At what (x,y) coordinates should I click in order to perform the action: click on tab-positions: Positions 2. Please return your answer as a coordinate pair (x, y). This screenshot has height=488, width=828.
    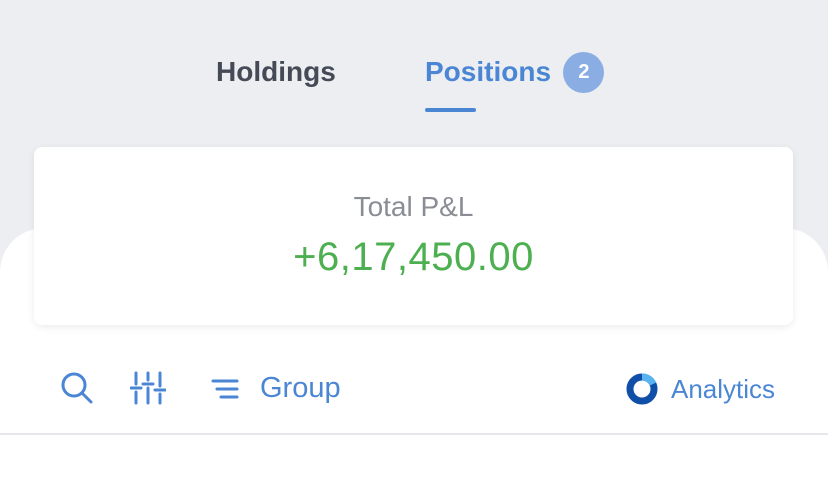
    Looking at the image, I should click on (515, 82).